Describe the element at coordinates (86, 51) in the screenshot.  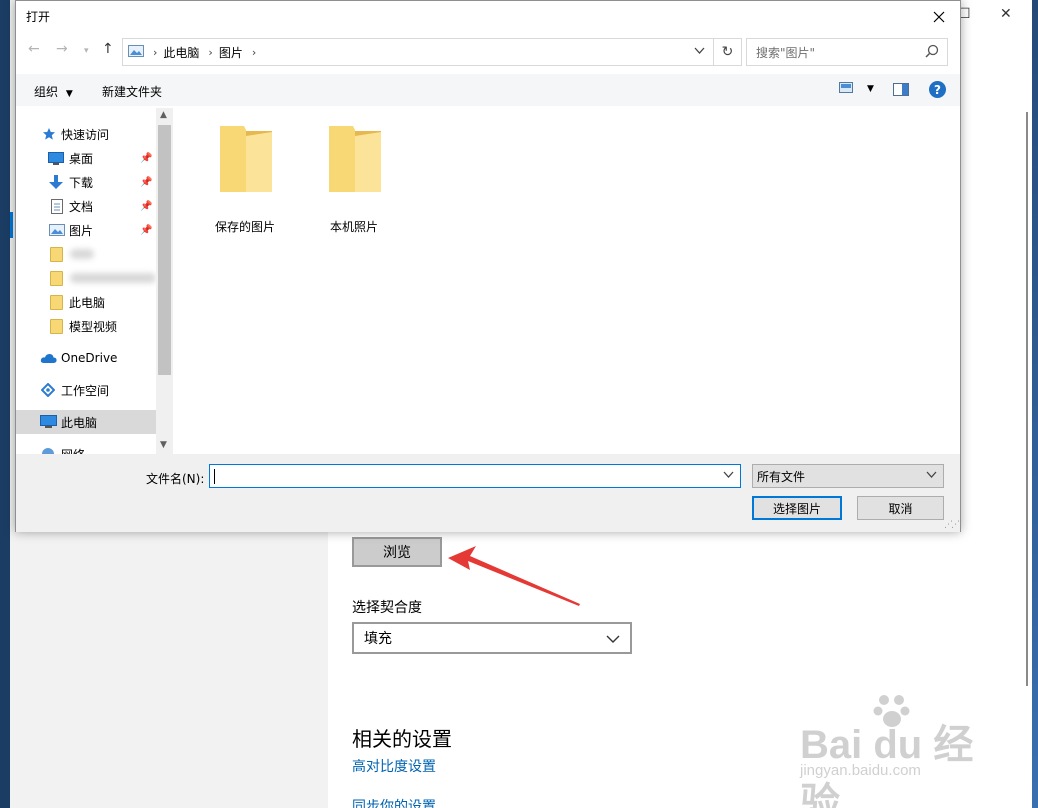
I see `recent-locations-icon: ▾` at that location.